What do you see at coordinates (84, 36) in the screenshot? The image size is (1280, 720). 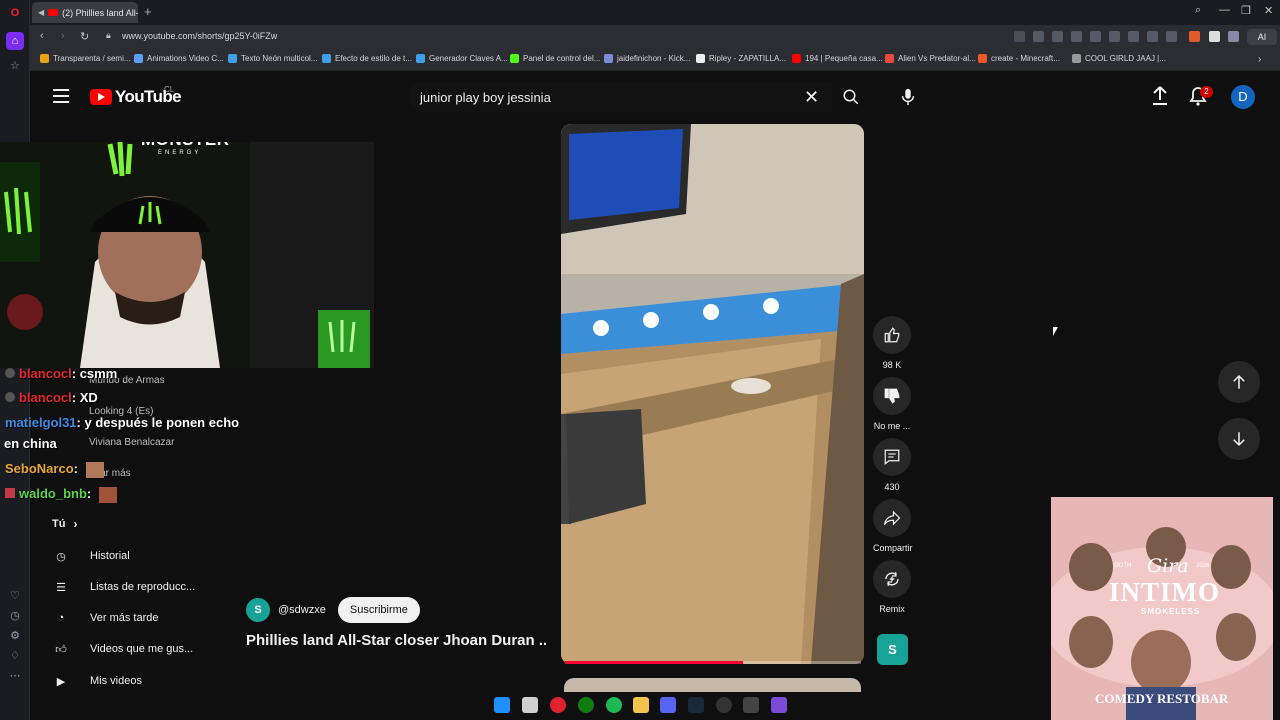 I see `reload-icon: ↻` at bounding box center [84, 36].